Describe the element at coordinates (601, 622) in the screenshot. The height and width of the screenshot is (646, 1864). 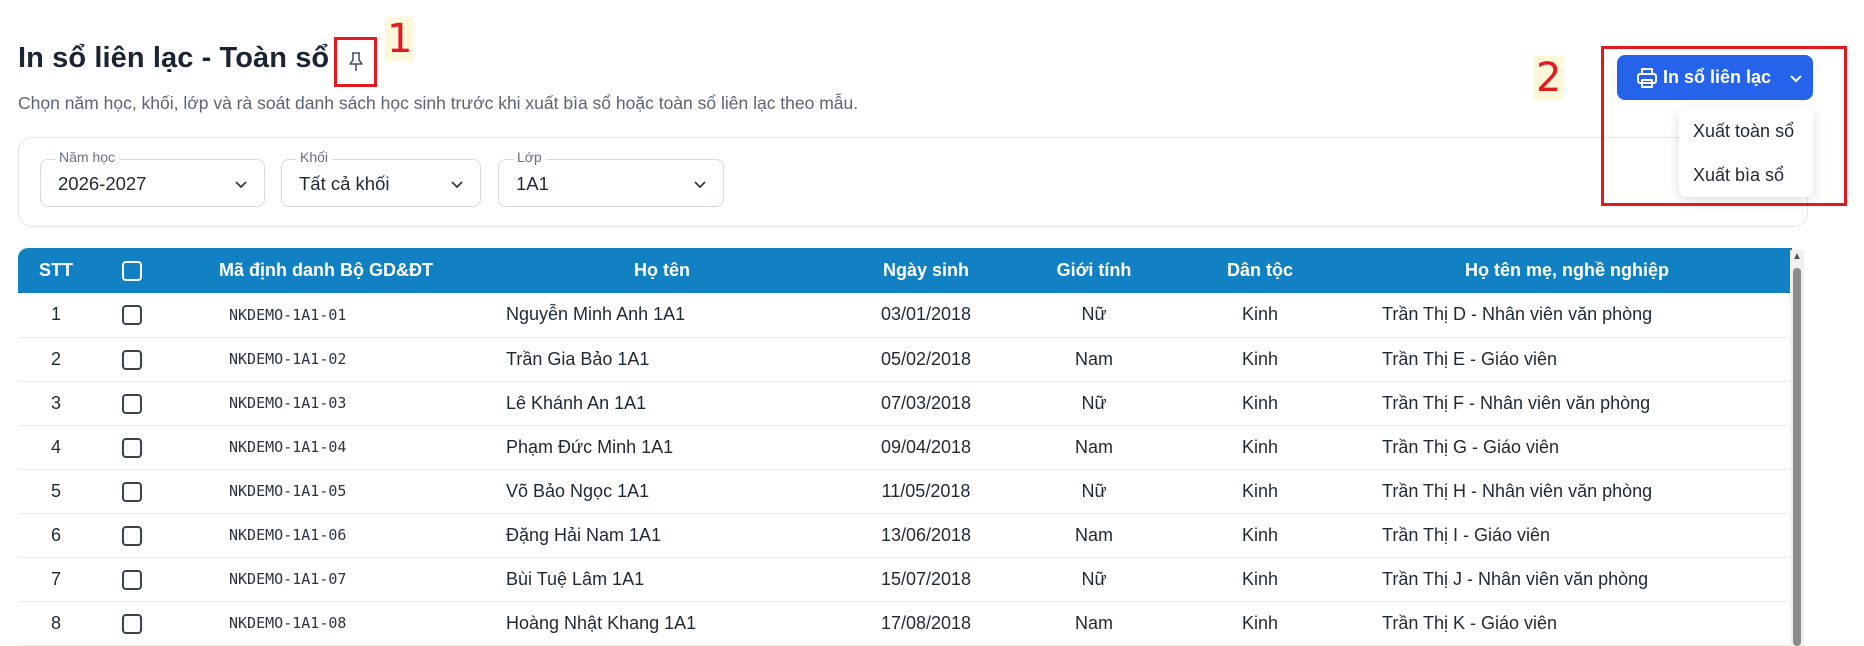
I see `cell-name: Hoàng Nhật Khang 1A1` at that location.